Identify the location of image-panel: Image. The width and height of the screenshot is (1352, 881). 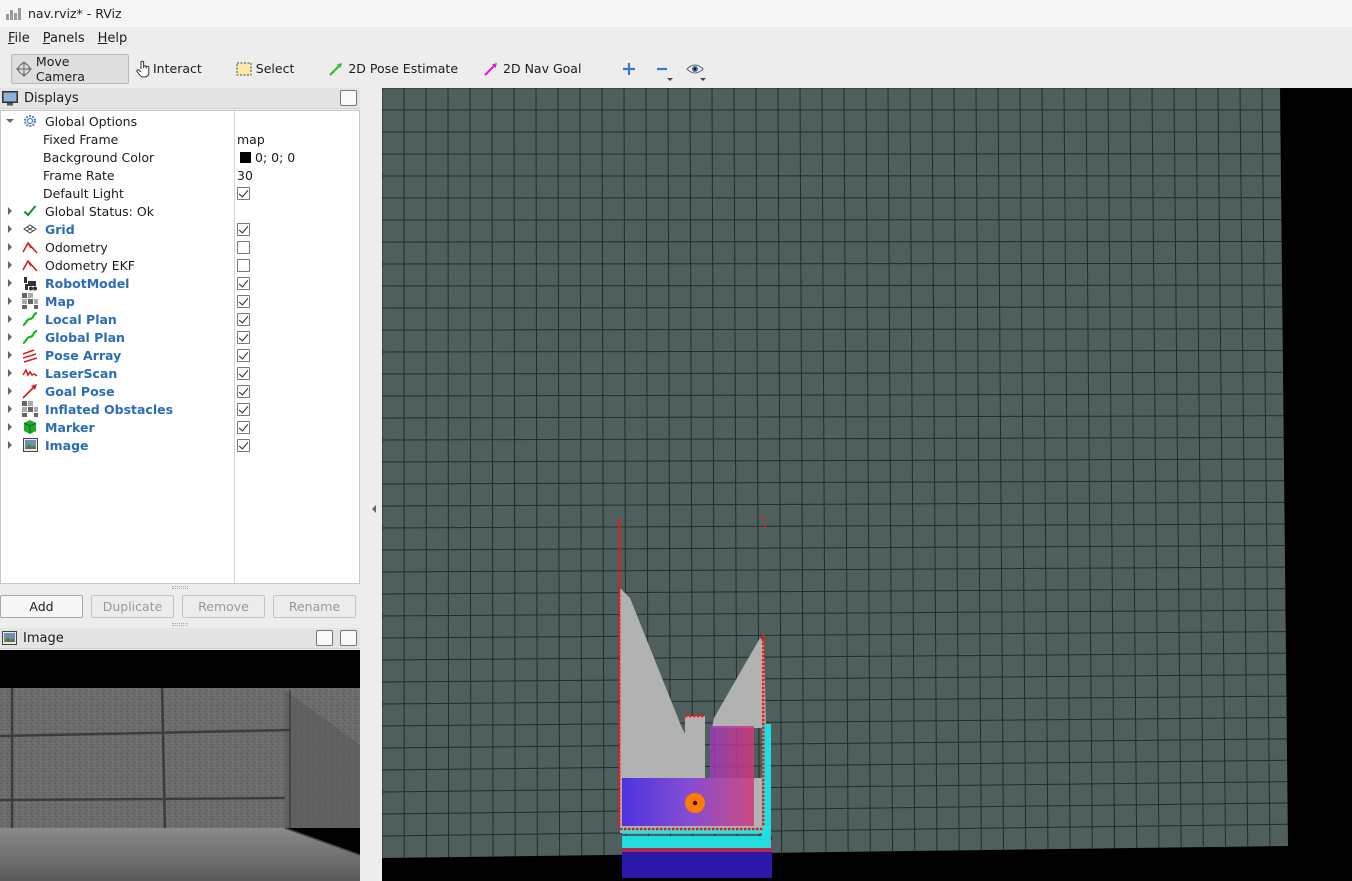
(180, 754).